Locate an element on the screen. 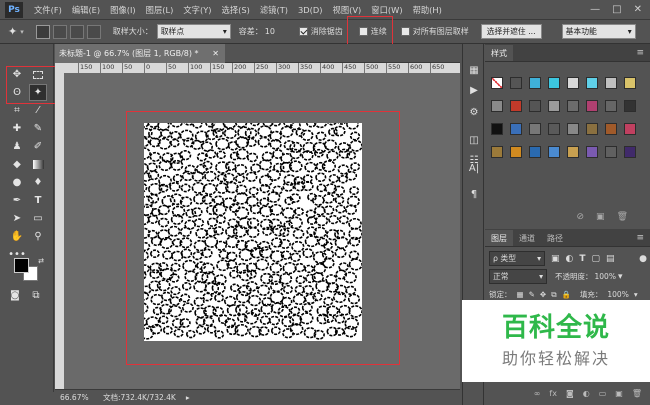 This screenshot has height=405, width=650. menu-window: 窗口(W) is located at coordinates (386, 10).